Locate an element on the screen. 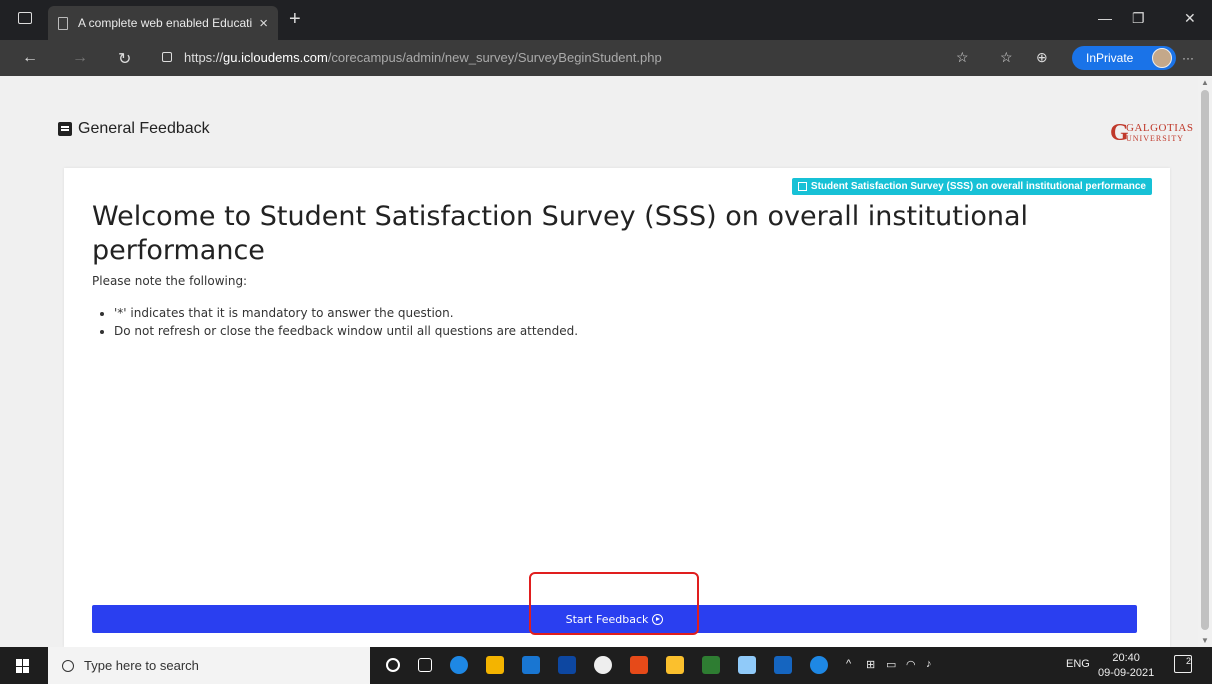  feedback-form-icon is located at coordinates (65, 129).